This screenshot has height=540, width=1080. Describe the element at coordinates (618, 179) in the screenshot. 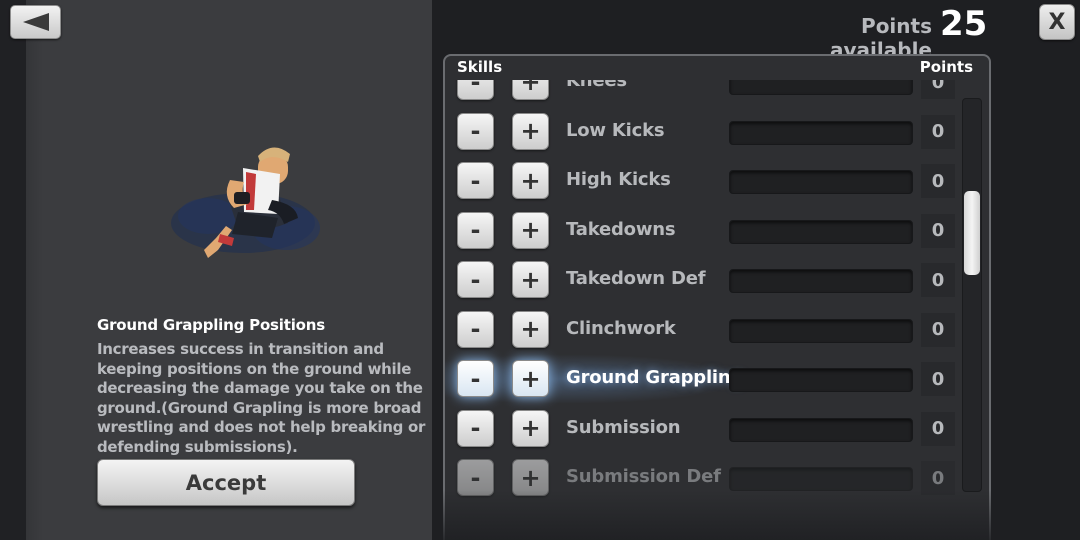

I see `skill-label: High Kicks` at that location.